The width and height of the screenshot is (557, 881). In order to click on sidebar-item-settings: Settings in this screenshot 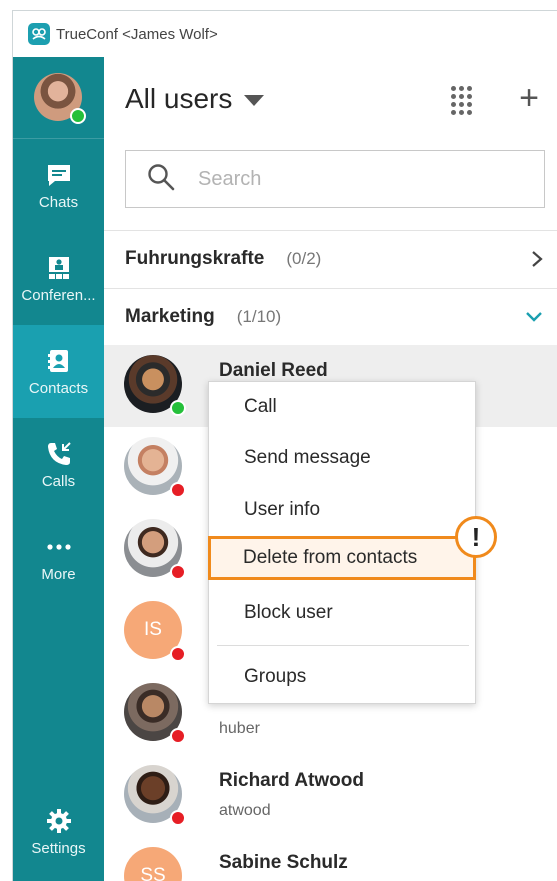, I will do `click(58, 831)`.